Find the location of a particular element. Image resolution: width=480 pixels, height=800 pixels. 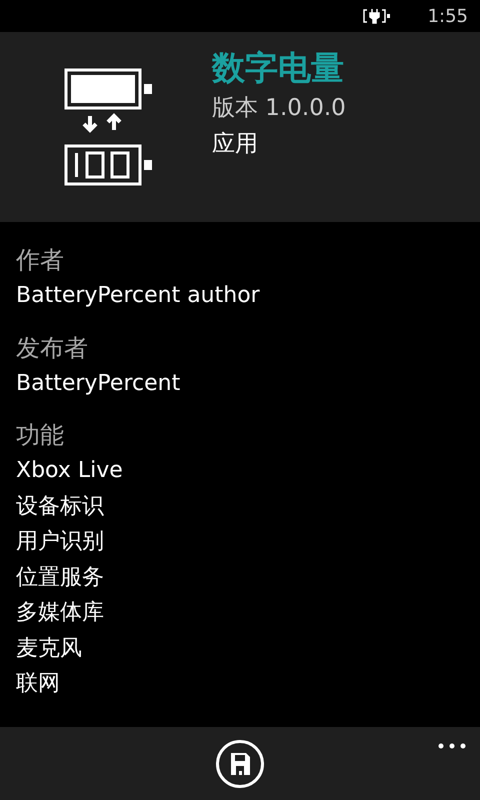

section-heading: 发布者 is located at coordinates (52, 348).